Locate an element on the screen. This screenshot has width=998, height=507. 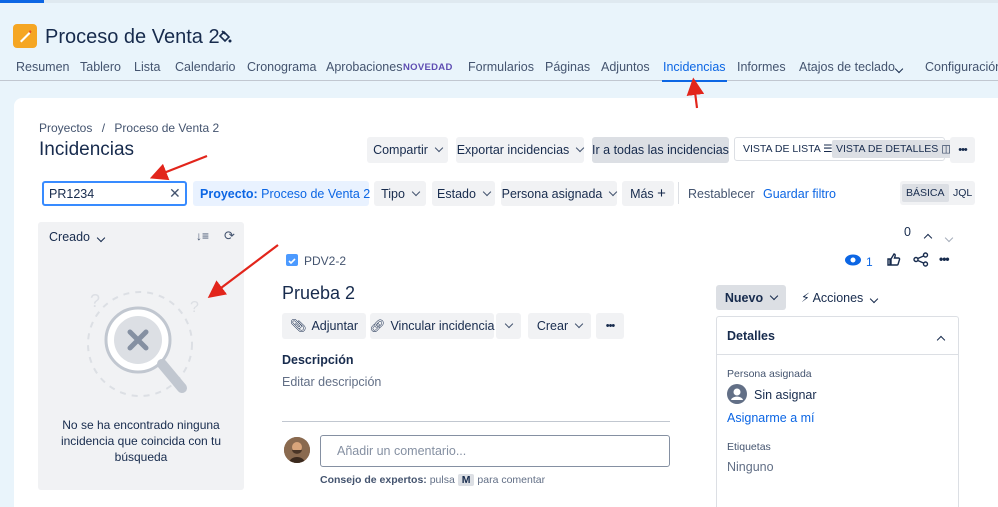
no-results-illustration: ? ? is located at coordinates (143, 344).